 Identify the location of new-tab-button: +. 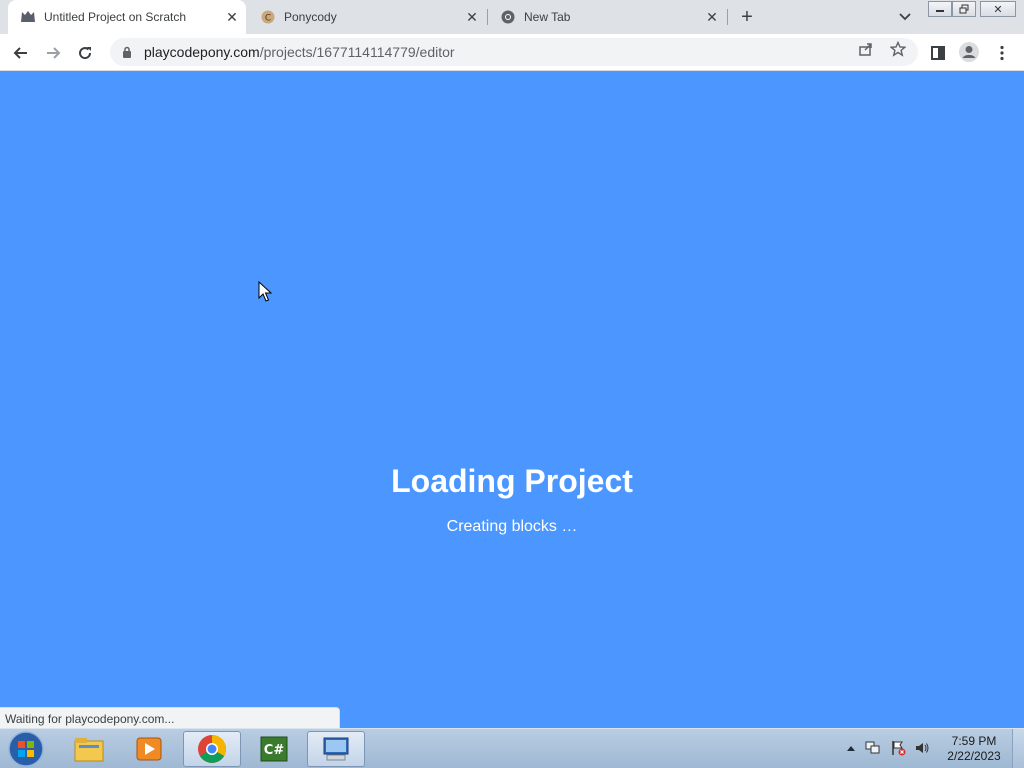
(747, 17).